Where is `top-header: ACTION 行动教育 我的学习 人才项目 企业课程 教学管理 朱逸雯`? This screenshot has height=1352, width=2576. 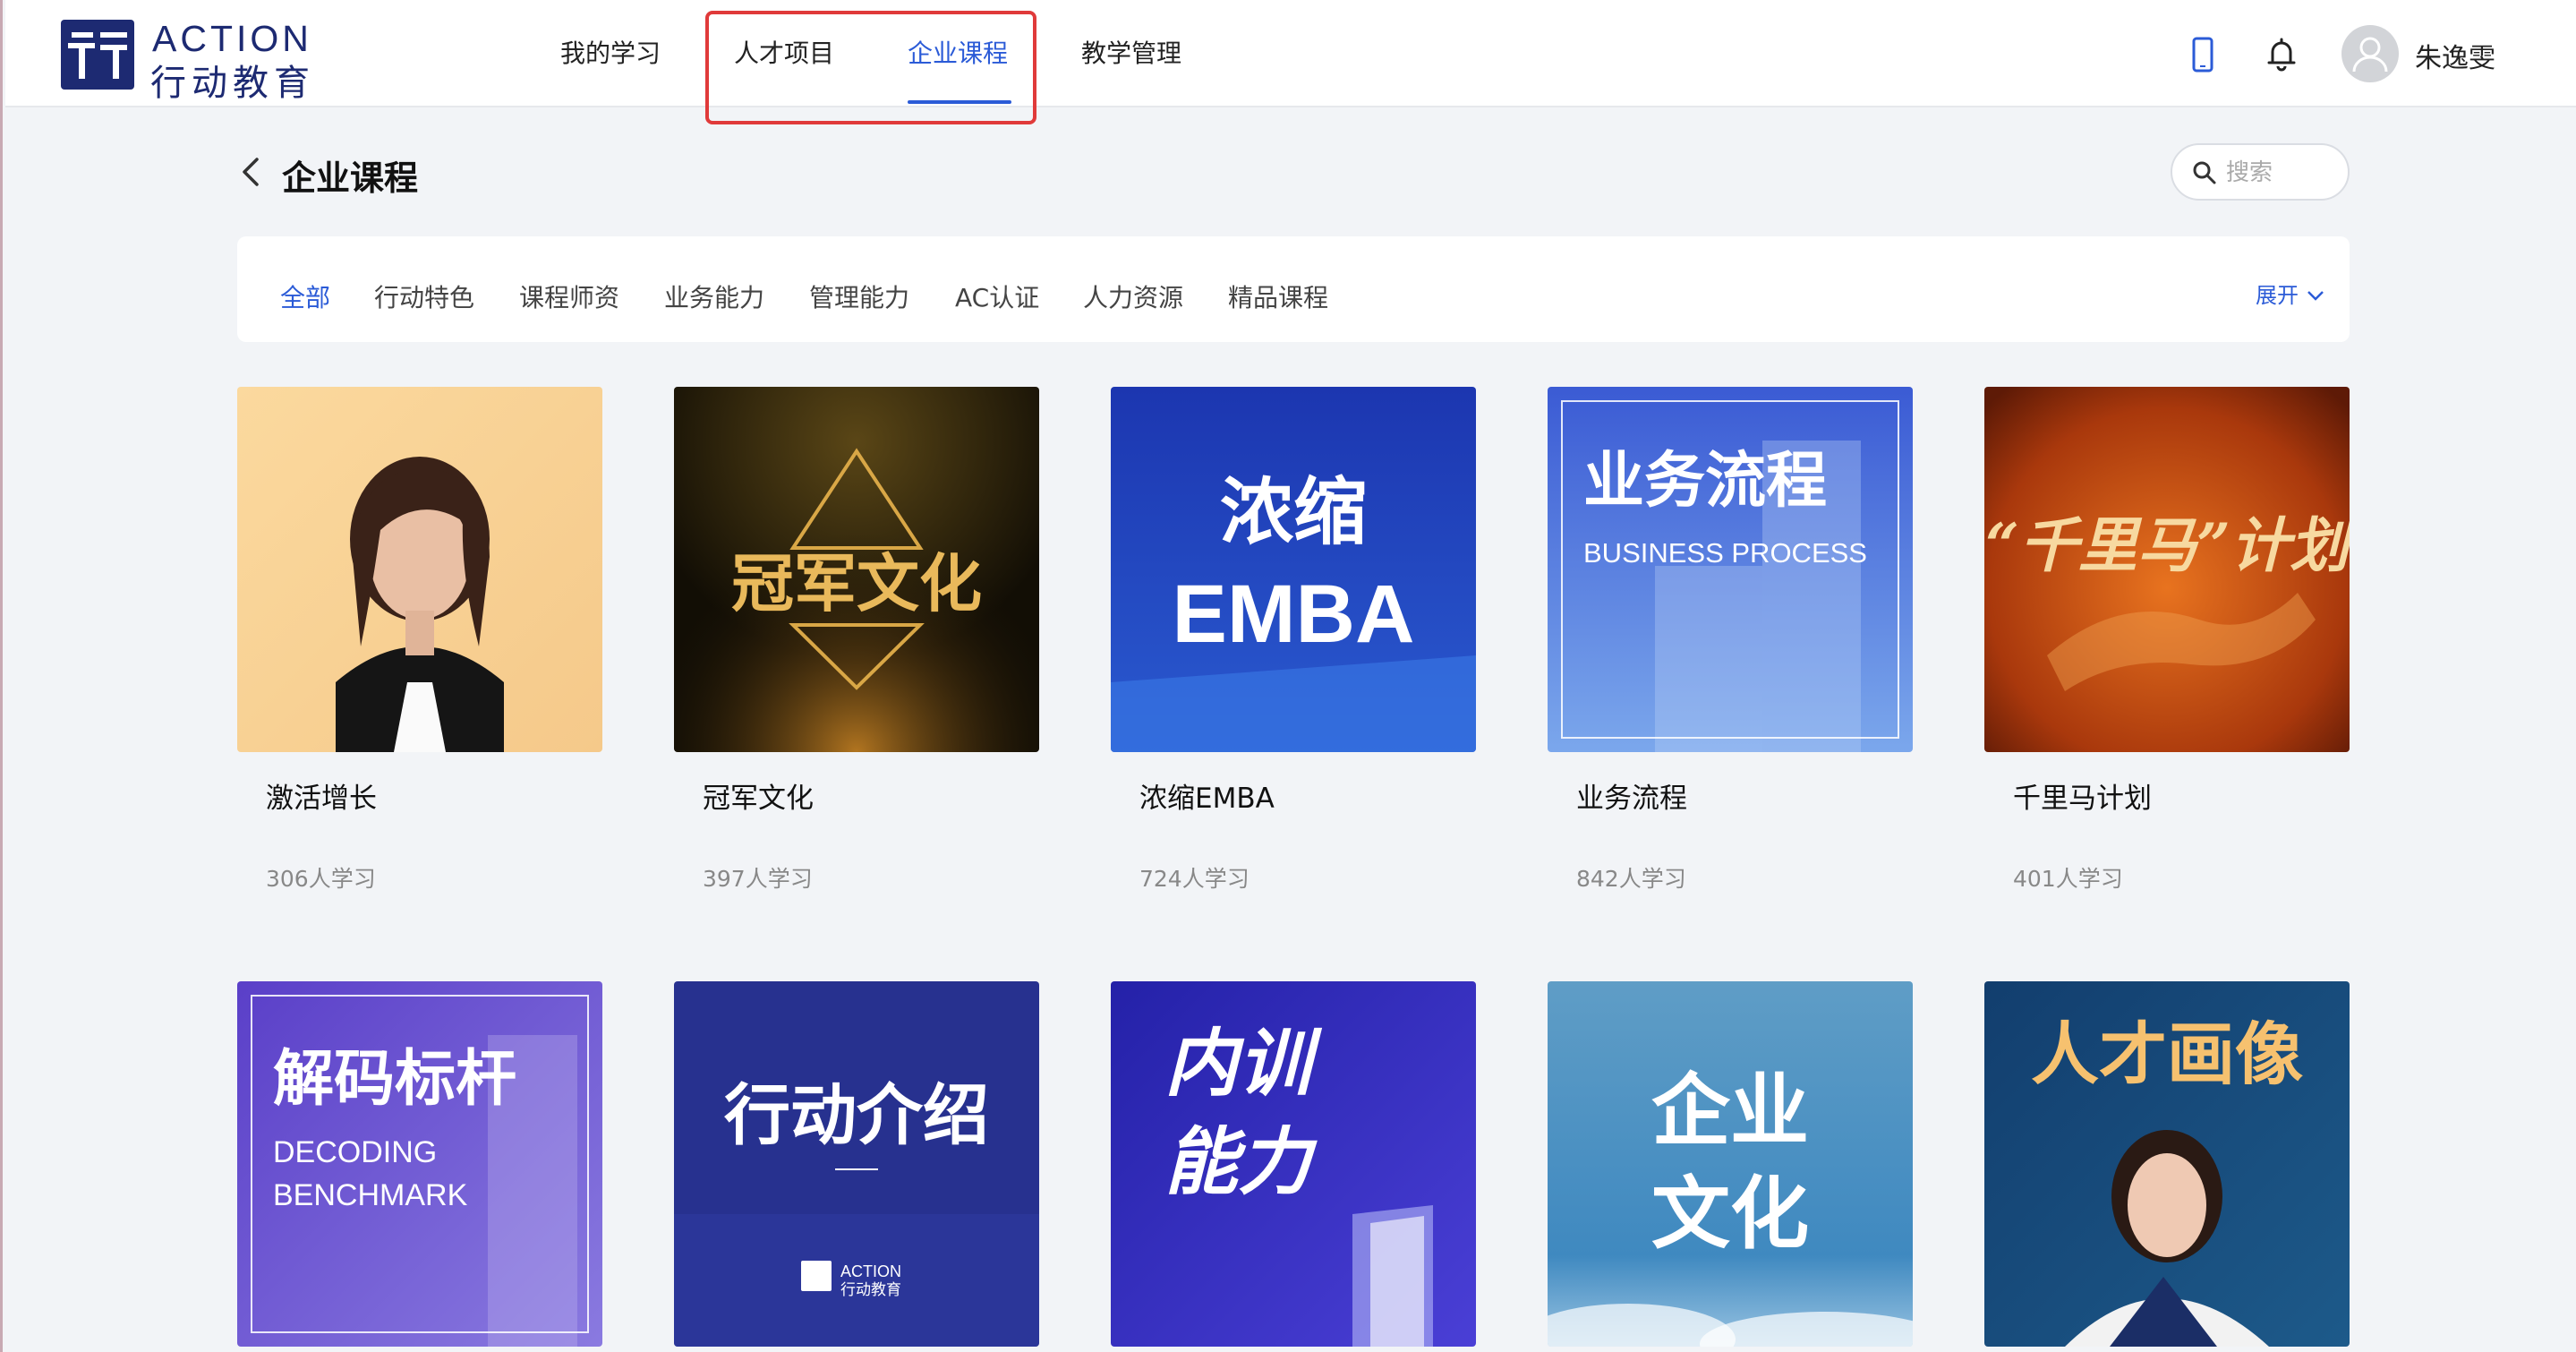
top-header: ACTION 行动教育 我的学习 人才项目 企业课程 教学管理 朱逸雯 is located at coordinates (1290, 62).